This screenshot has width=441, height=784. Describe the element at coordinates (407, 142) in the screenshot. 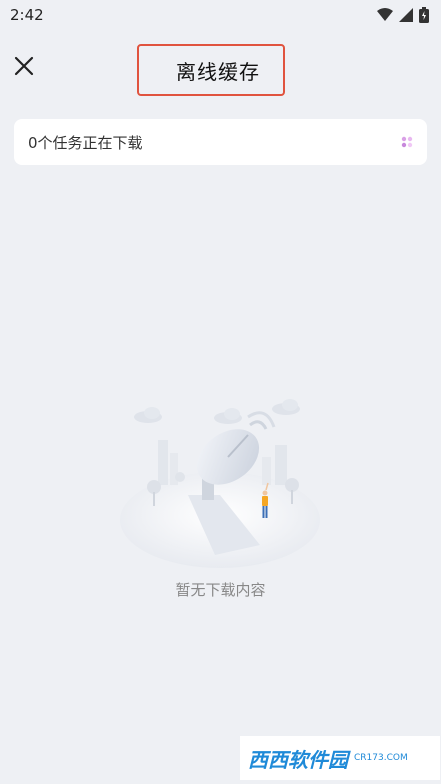

I see `loading-spinner-icon` at that location.